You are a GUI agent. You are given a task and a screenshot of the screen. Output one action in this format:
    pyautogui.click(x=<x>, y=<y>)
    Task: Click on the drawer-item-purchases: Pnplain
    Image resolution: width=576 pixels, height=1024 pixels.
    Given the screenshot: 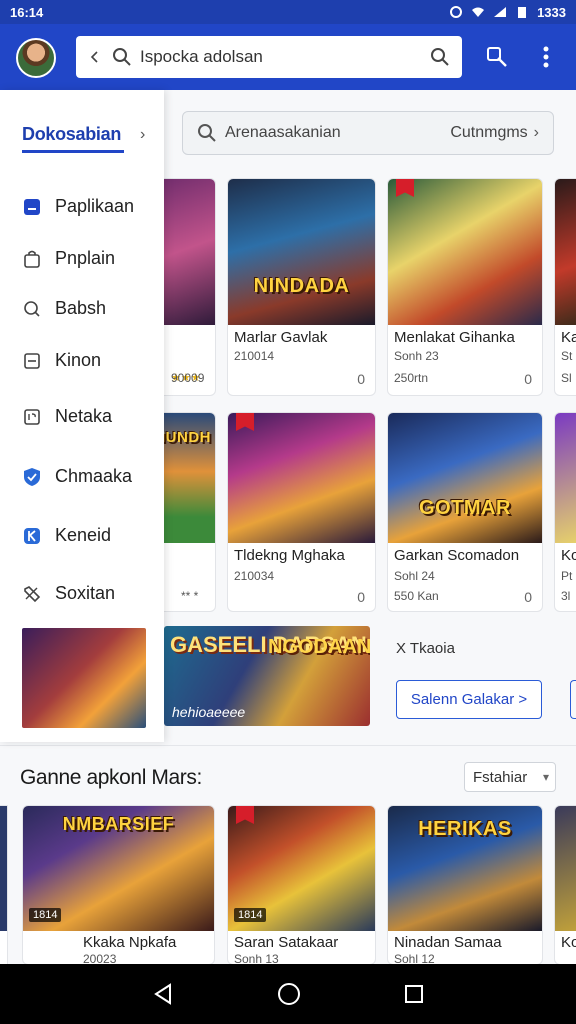 What is the action you would take?
    pyautogui.click(x=68, y=258)
    